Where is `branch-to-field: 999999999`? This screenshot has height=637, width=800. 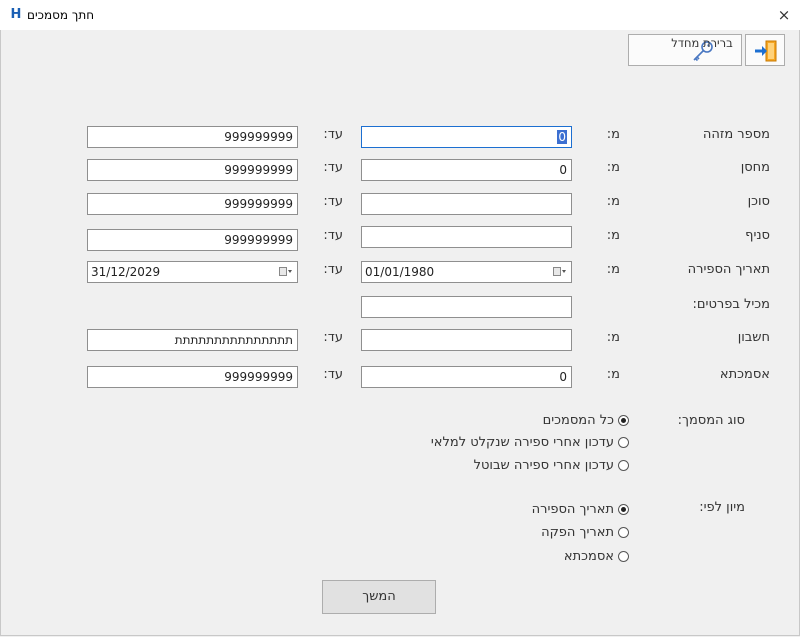 branch-to-field: 999999999 is located at coordinates (192, 240).